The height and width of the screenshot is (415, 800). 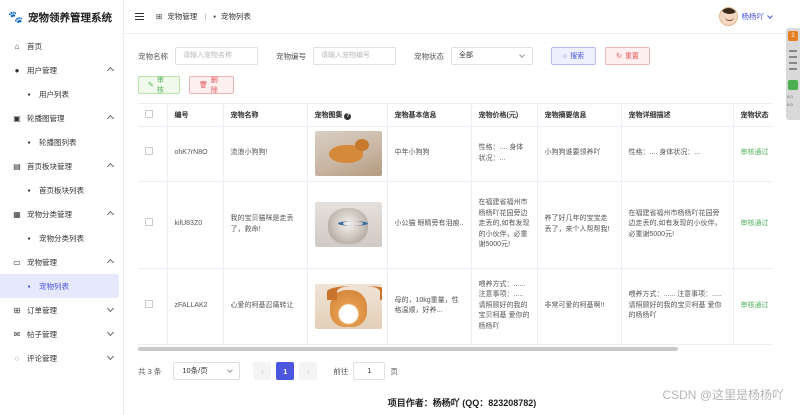 What do you see at coordinates (54, 94) in the screenshot?
I see `sidebar-item-label: 用户列表` at bounding box center [54, 94].